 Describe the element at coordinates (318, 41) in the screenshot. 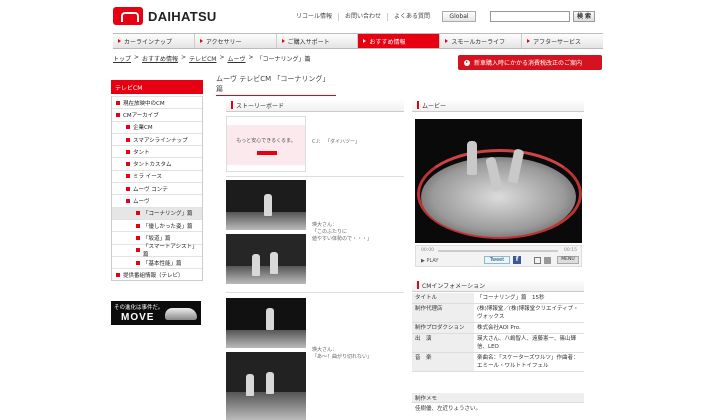

I see `nav-item-purchase-support: ご購入サポート` at that location.